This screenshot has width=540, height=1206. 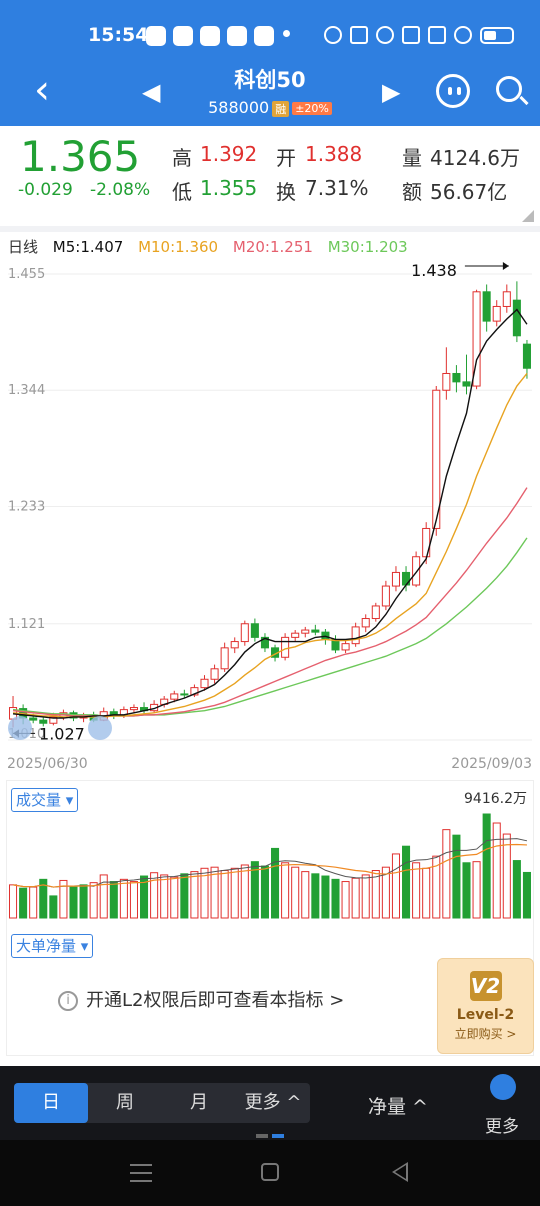 I want to click on open-label: 开, so click(x=286, y=158).